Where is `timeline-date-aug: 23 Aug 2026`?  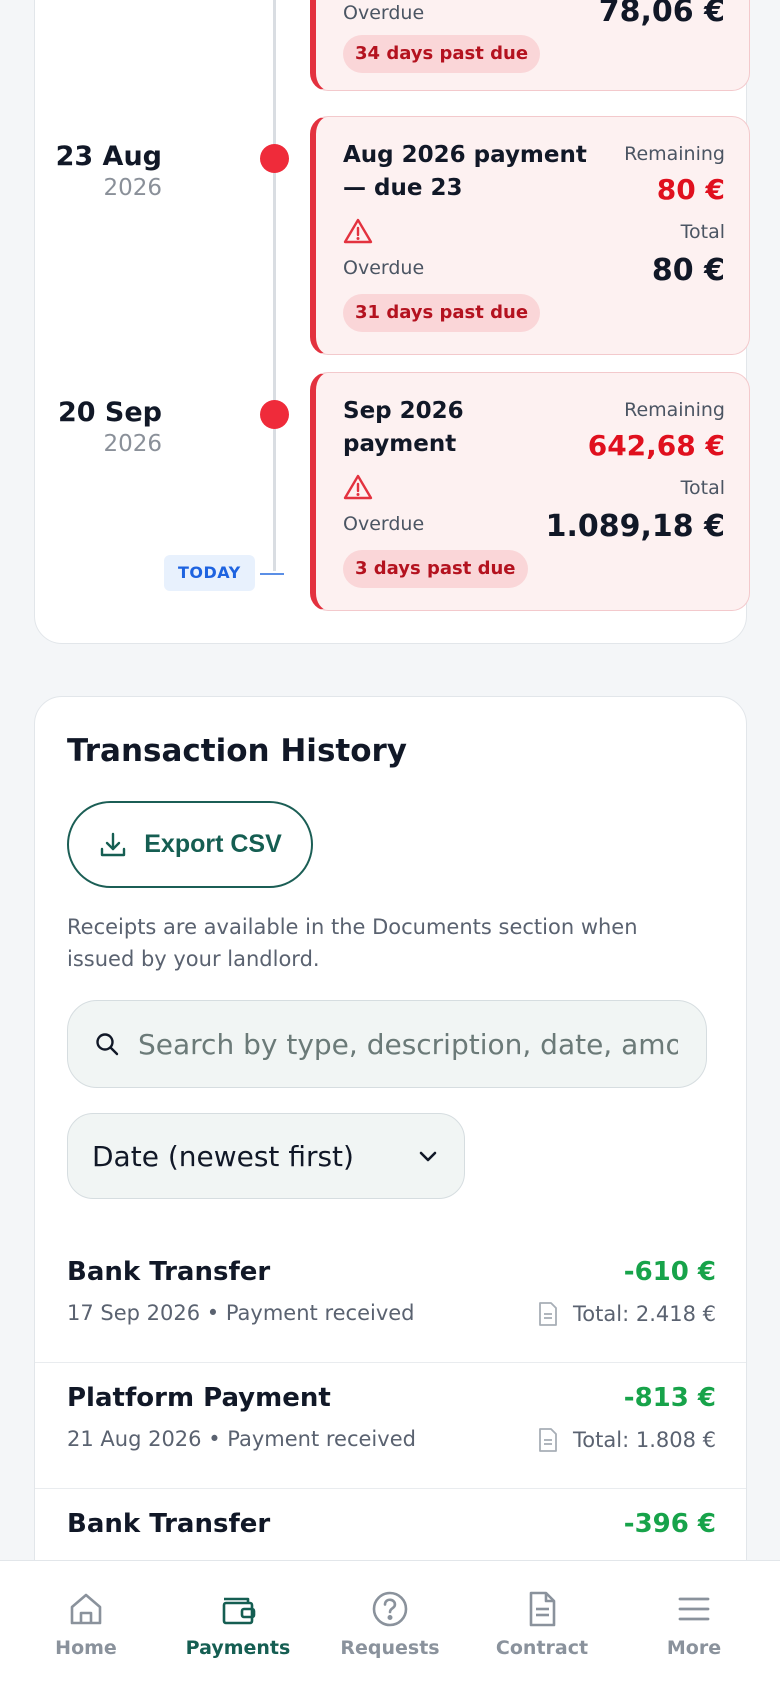
timeline-date-aug: 23 Aug 2026 is located at coordinates (109, 172).